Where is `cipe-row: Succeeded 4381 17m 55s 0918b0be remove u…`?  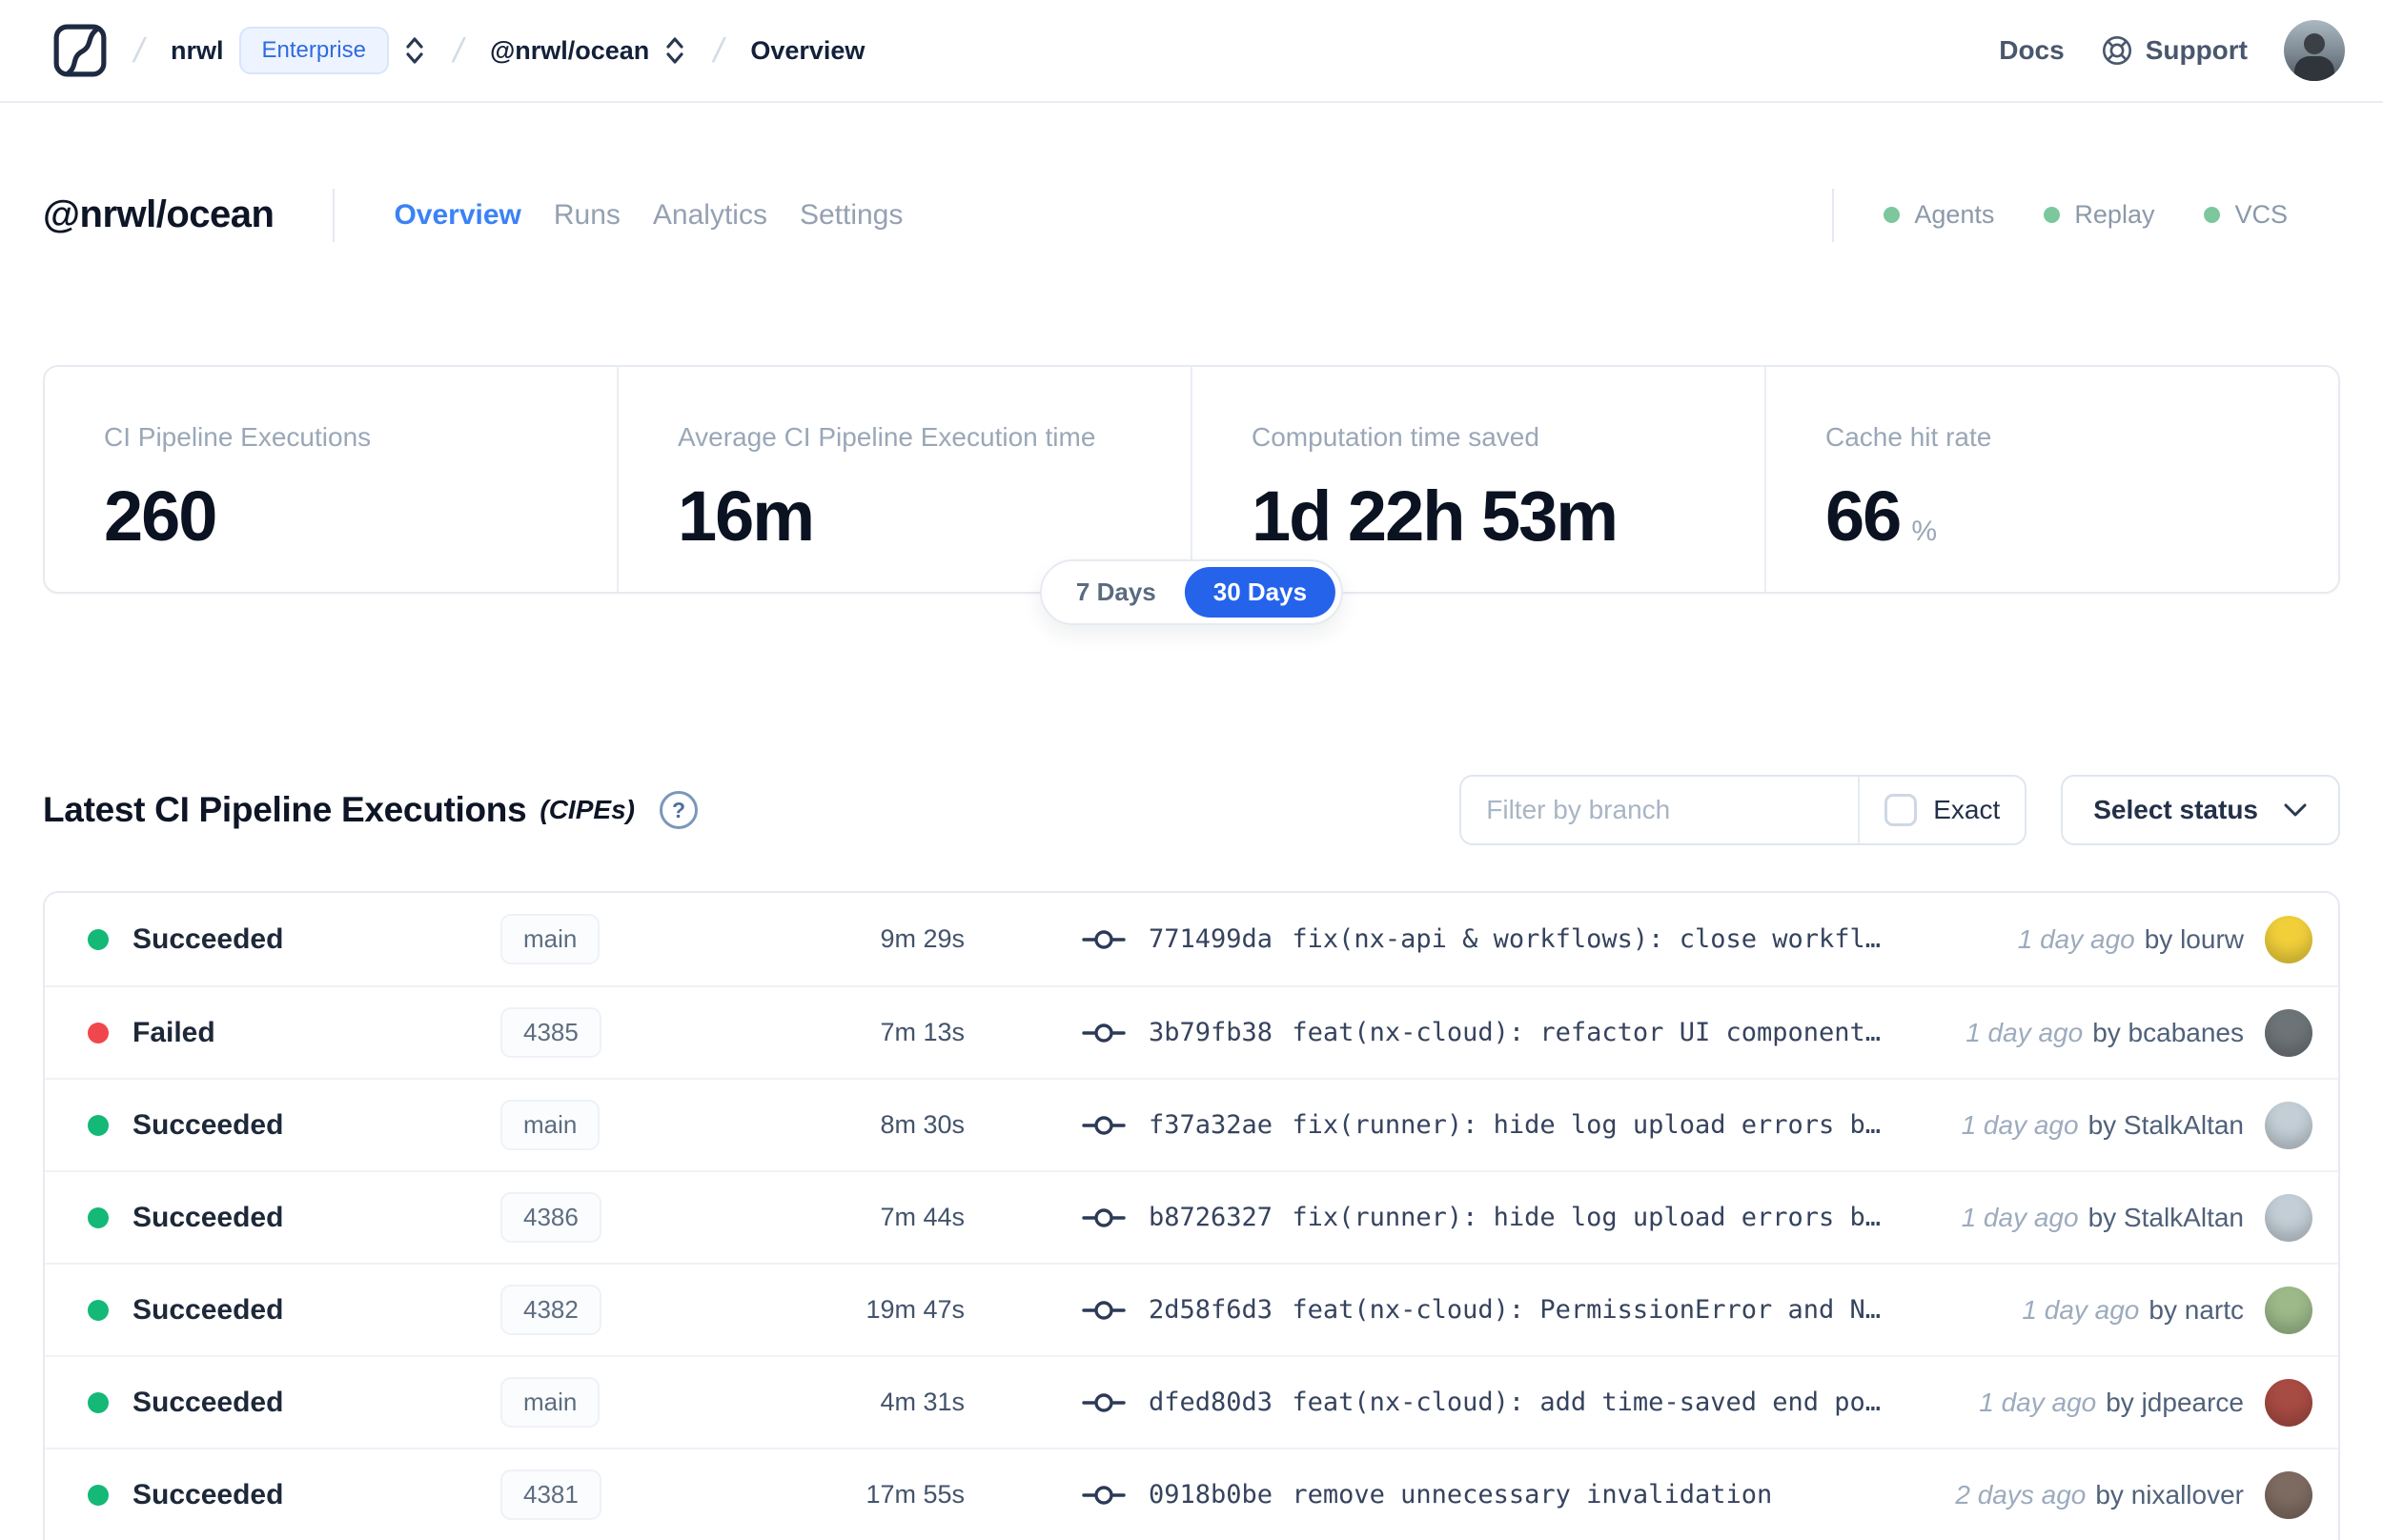 cipe-row: Succeeded 4381 17m 55s 0918b0be remove u… is located at coordinates (1191, 1494).